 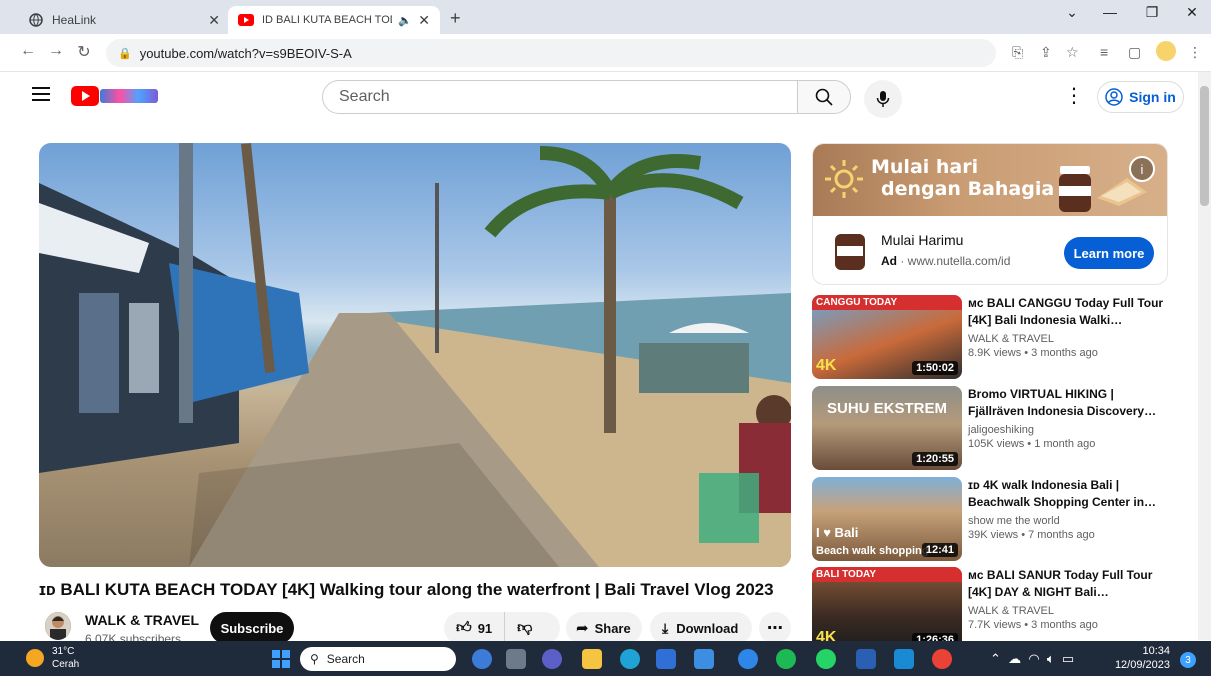 What do you see at coordinates (1144, 651) in the screenshot?
I see `clock-time: 10:34` at bounding box center [1144, 651].